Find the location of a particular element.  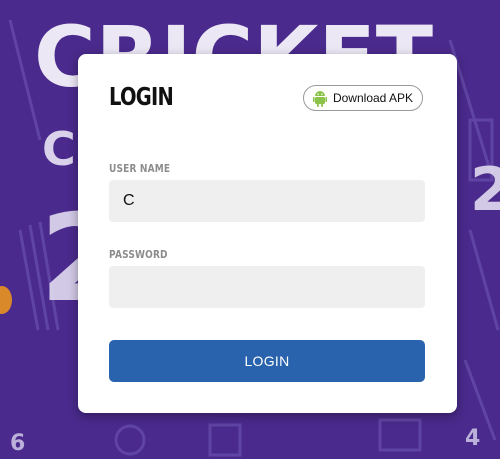

login-button: LOGIN is located at coordinates (267, 361).